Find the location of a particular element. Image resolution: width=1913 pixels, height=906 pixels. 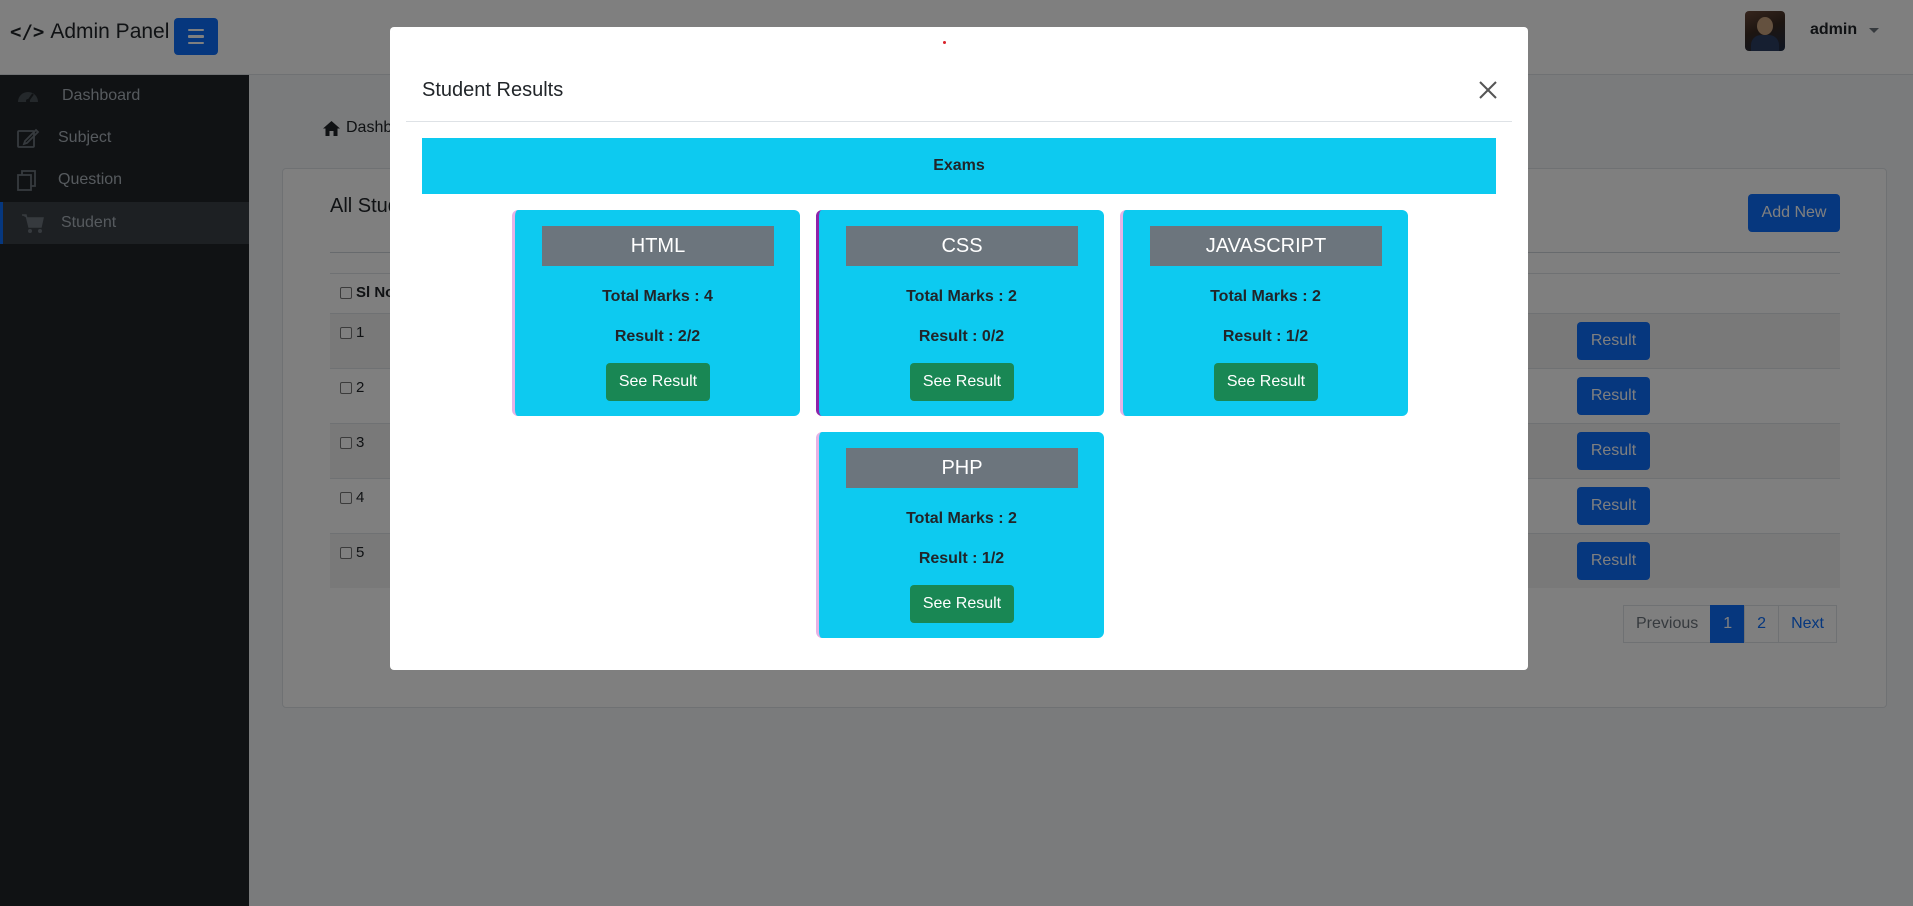

exam-result: Result : 2/2 is located at coordinates (657, 336).